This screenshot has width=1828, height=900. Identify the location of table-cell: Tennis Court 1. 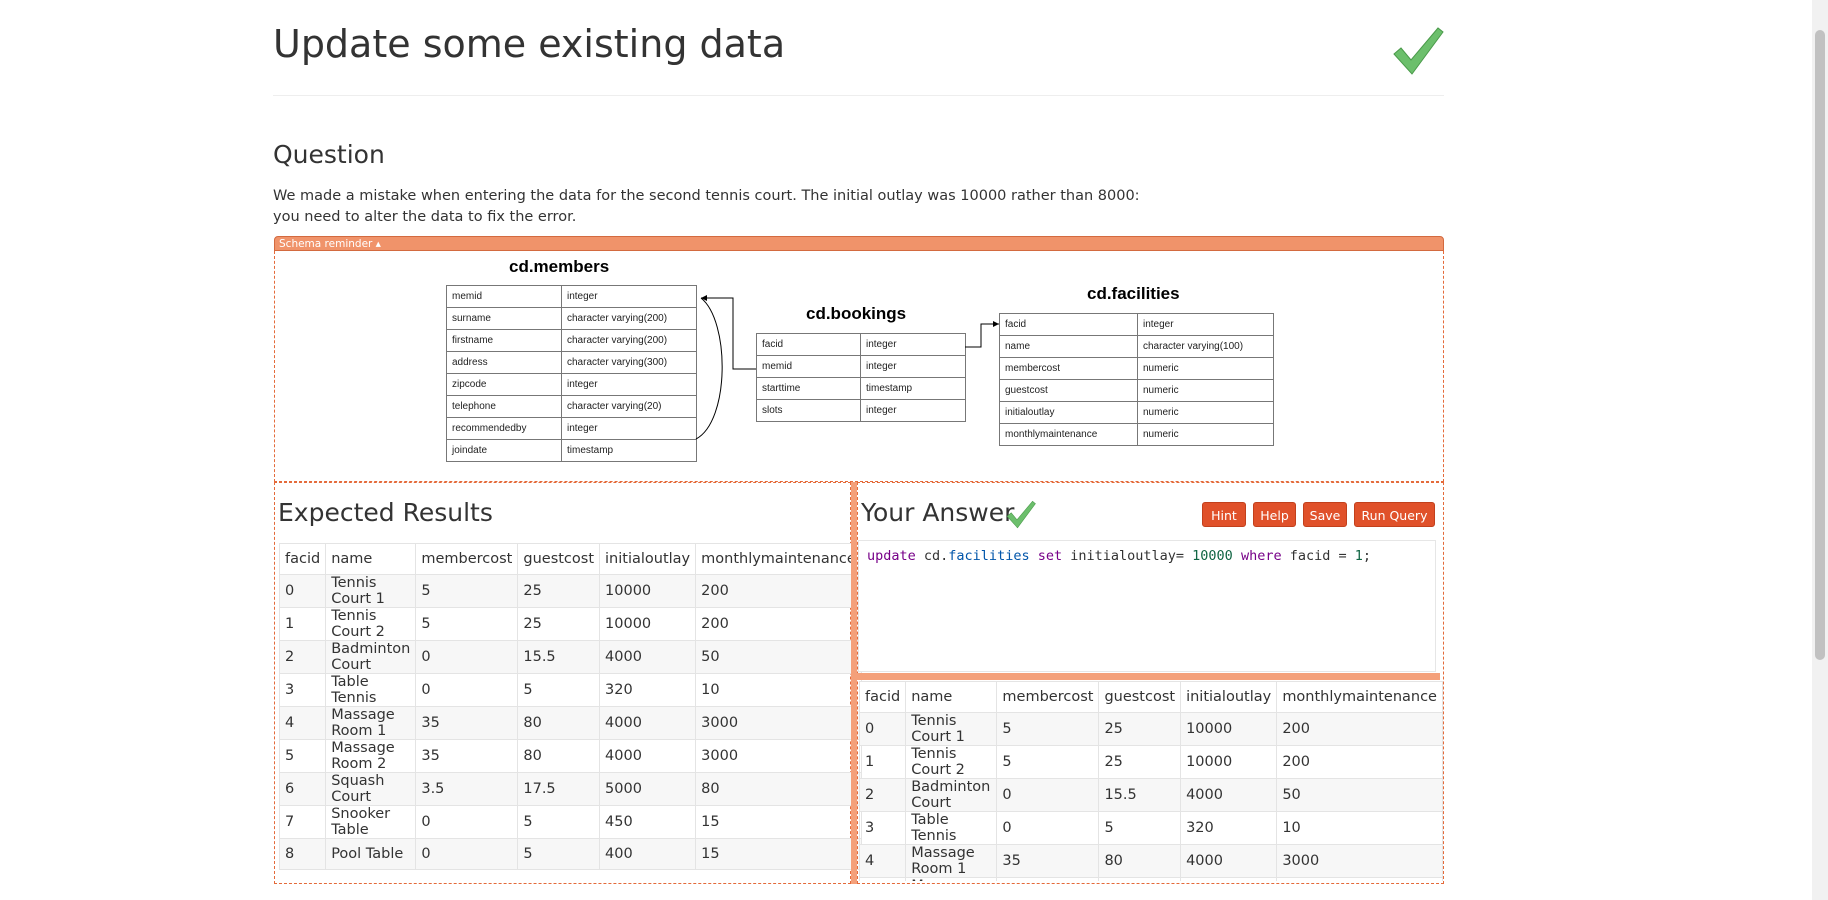
(371, 591).